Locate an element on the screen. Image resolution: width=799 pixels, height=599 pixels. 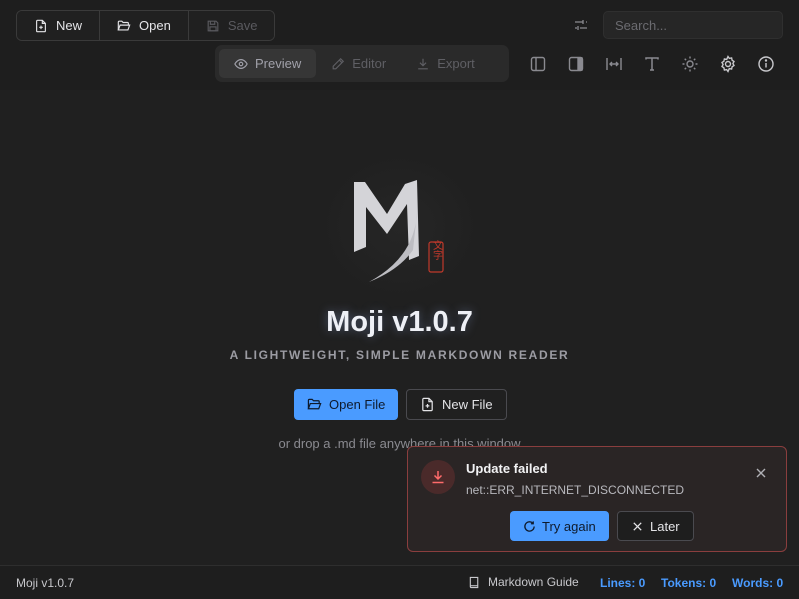
sliders-icon is located at coordinates (581, 25).